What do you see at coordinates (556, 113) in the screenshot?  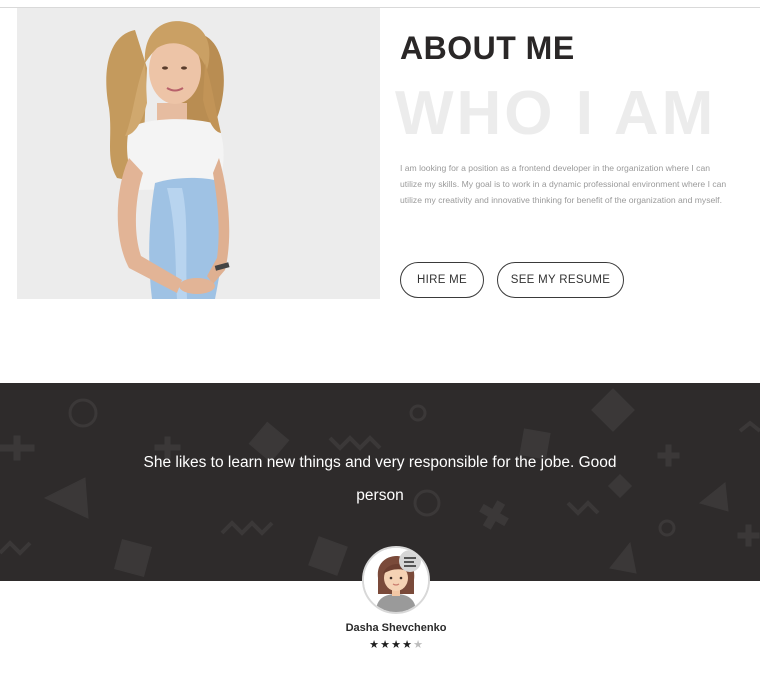 I see `who-i-am-watermark: WHO I AM` at bounding box center [556, 113].